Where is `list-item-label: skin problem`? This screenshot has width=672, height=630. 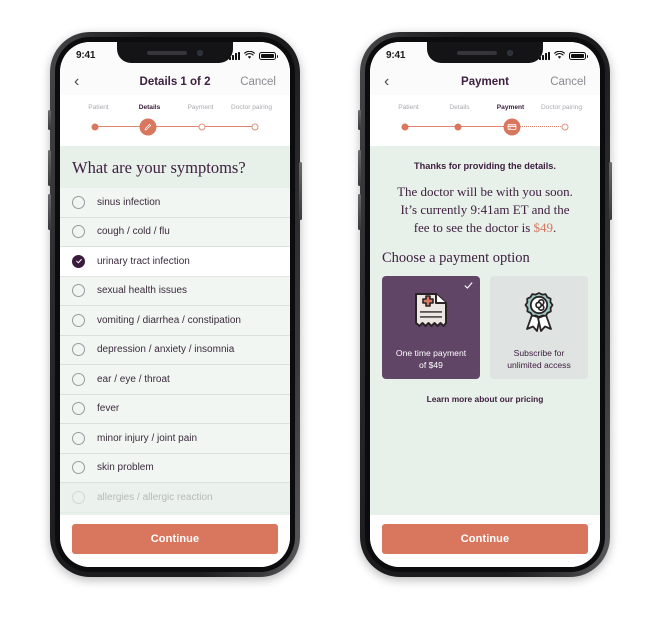 list-item-label: skin problem is located at coordinates (125, 468).